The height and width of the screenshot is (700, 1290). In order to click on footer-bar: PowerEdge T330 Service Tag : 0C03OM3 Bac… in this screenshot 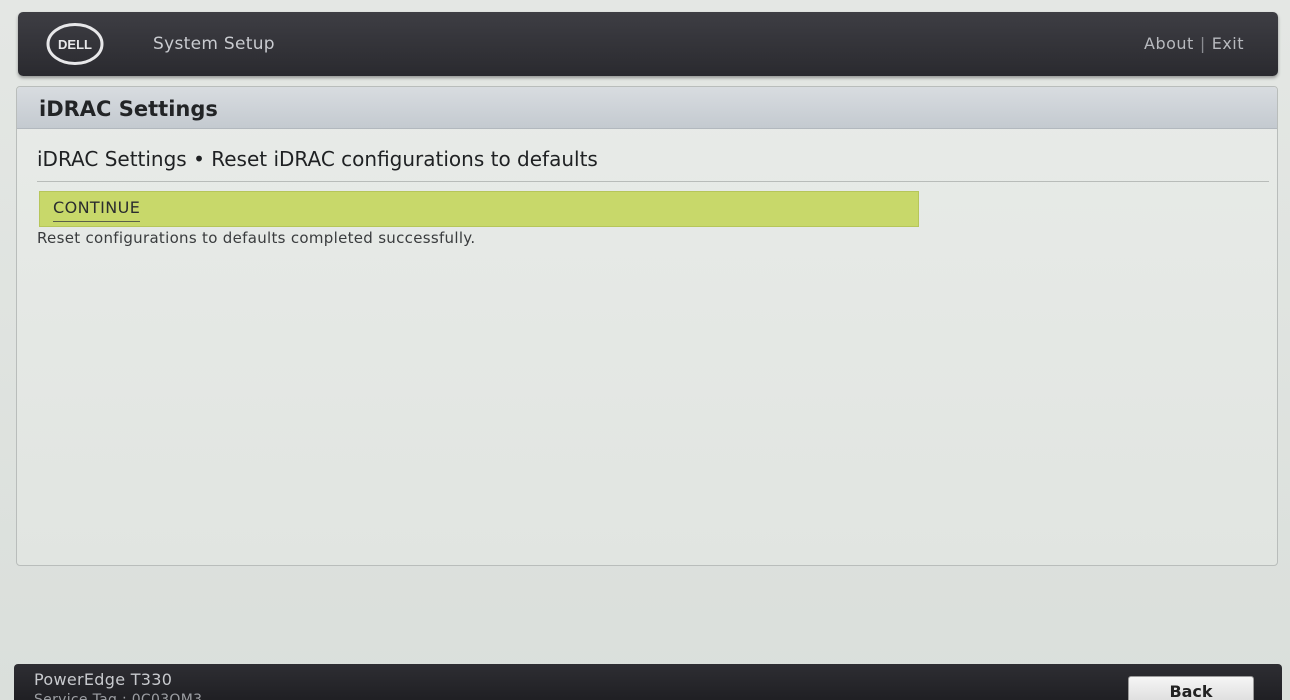, I will do `click(648, 682)`.